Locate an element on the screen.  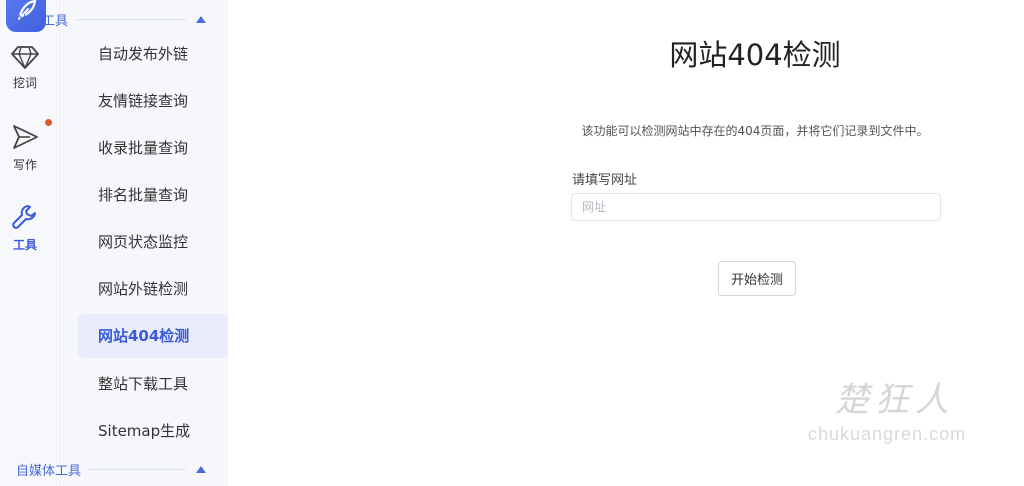
icon-rail: 挖词 写作 工具 is located at coordinates (30, 243).